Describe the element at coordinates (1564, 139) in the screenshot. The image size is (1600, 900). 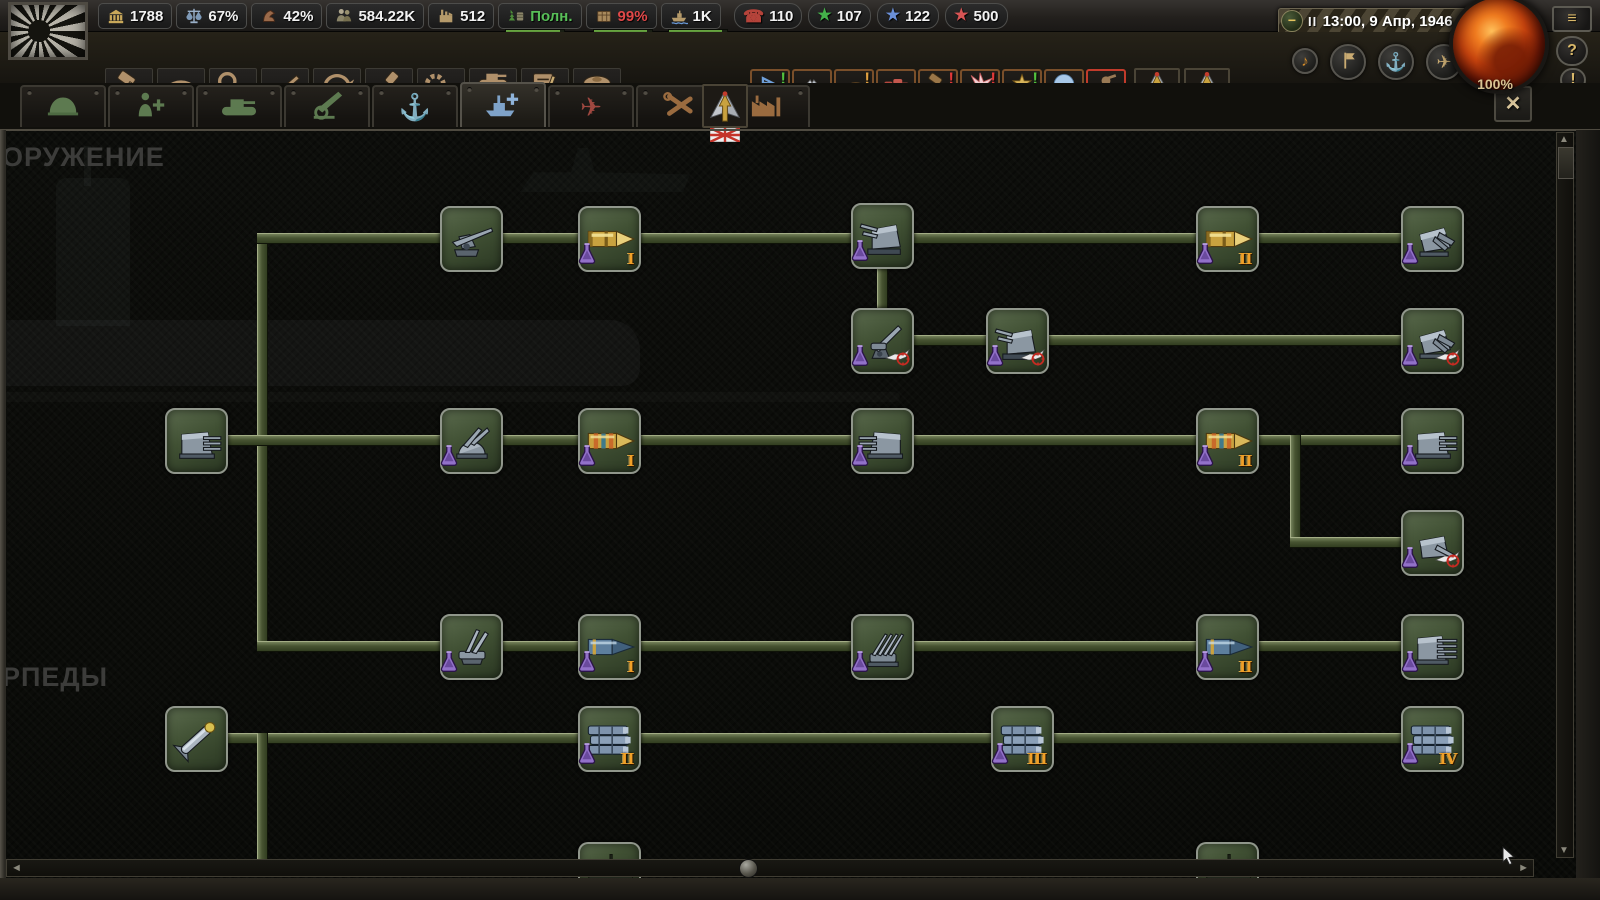
I see `scroll-up-arrow-icon: ▲` at that location.